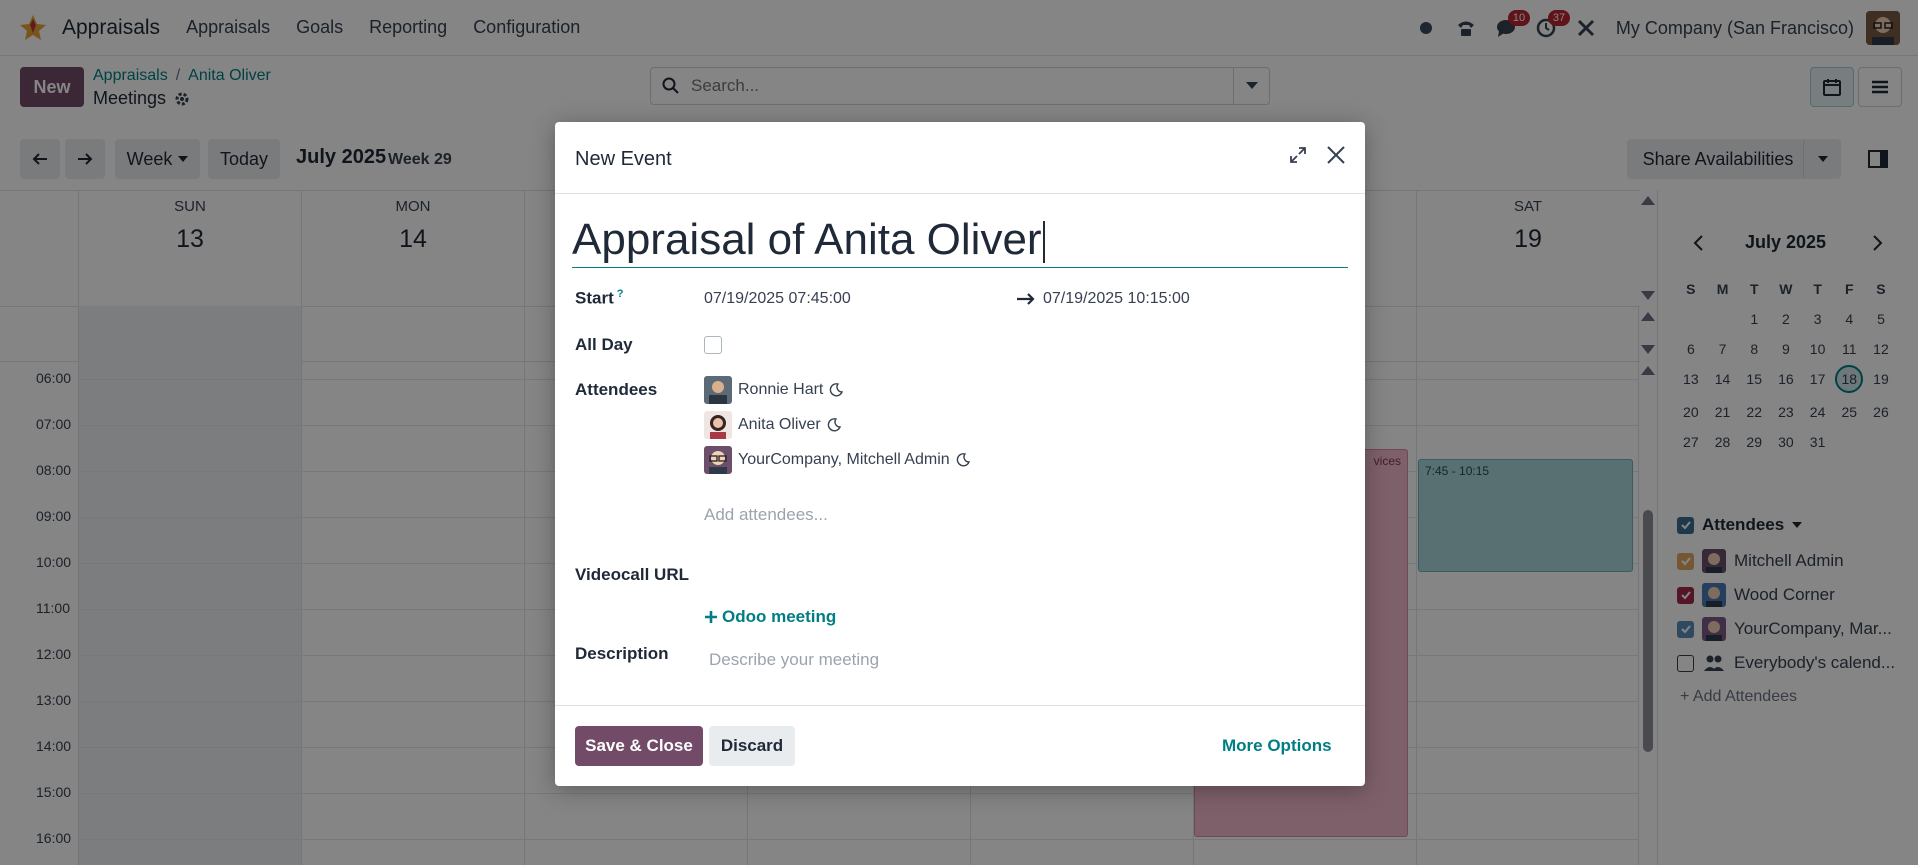 The height and width of the screenshot is (865, 1918). I want to click on save-close-button: Save & Close, so click(639, 746).